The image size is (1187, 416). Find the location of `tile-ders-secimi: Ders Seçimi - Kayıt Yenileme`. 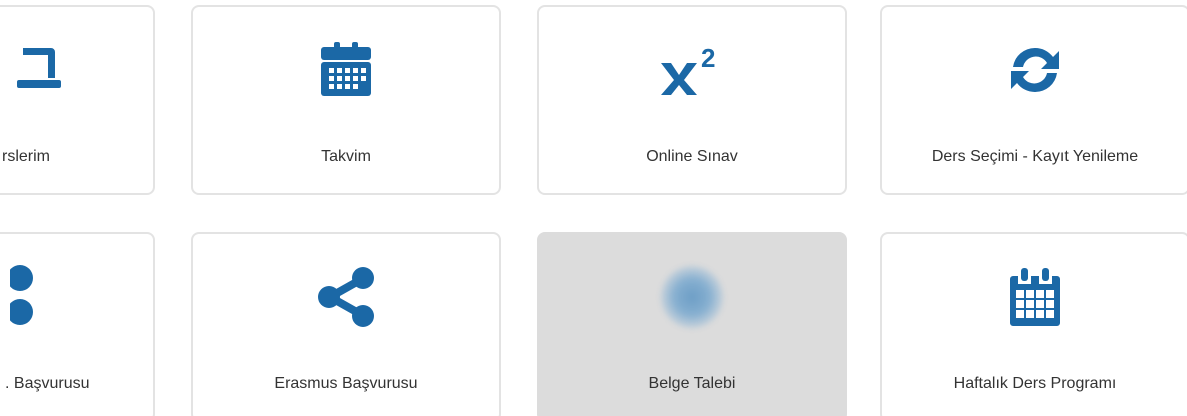

tile-ders-secimi: Ders Seçimi - Kayıt Yenileme is located at coordinates (1033, 100).